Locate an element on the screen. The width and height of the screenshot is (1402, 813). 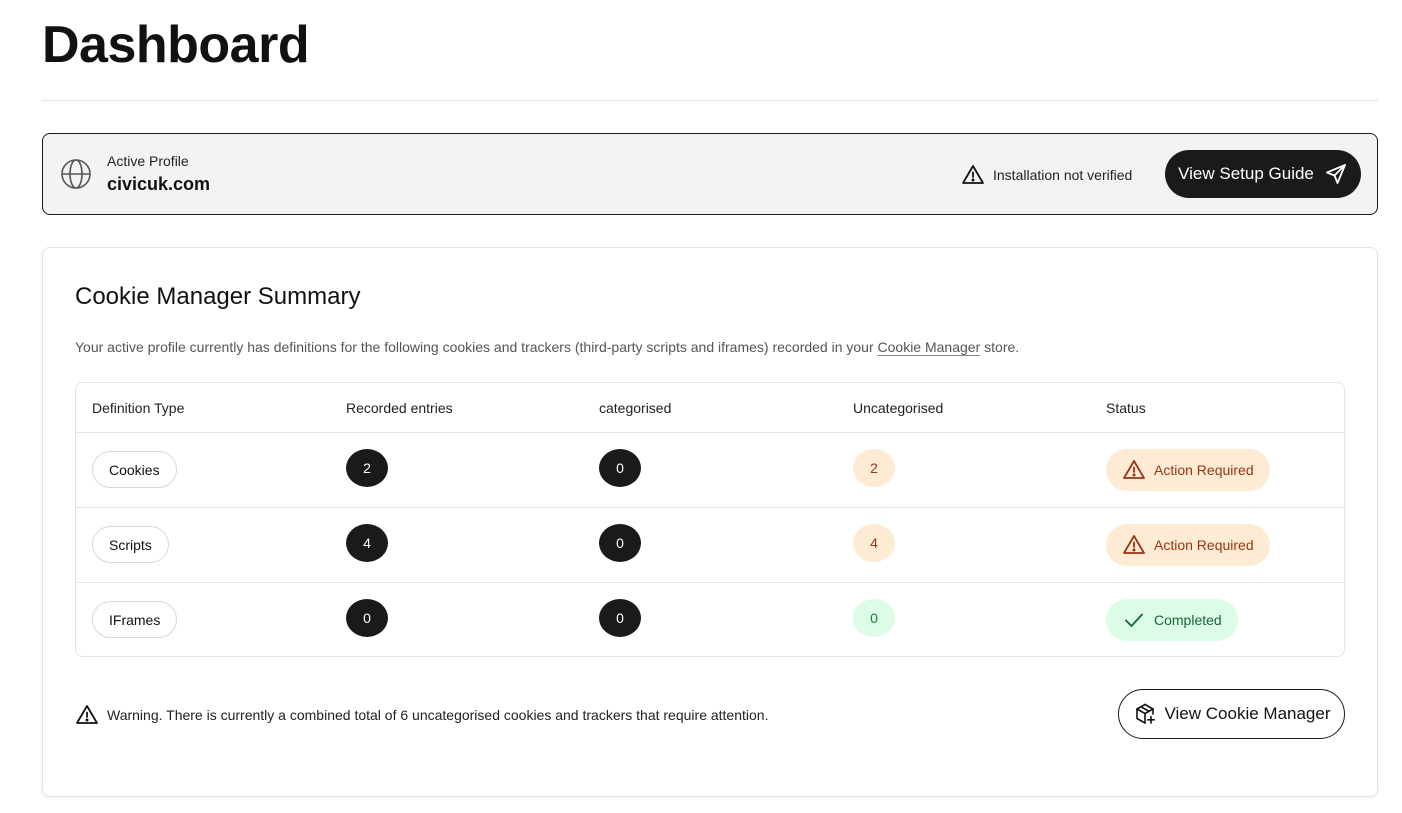
page-title: Dashboard is located at coordinates (176, 45).